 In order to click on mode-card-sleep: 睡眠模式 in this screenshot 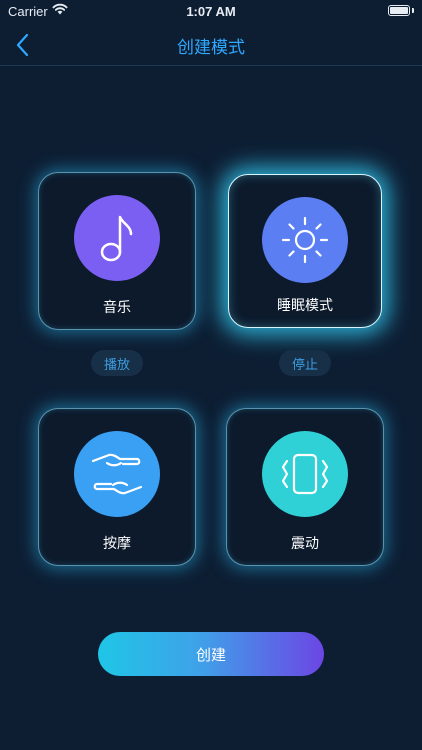, I will do `click(305, 251)`.